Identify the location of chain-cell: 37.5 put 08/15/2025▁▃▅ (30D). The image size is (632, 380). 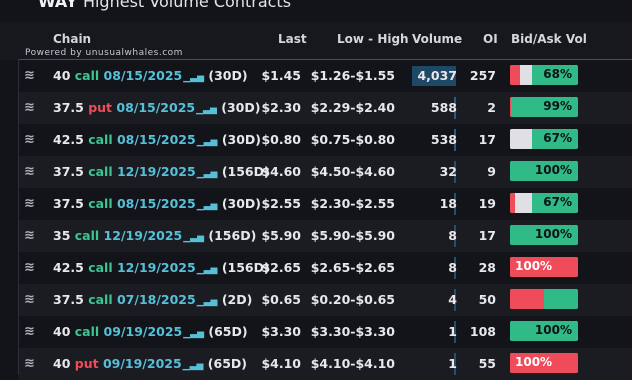
(156, 109).